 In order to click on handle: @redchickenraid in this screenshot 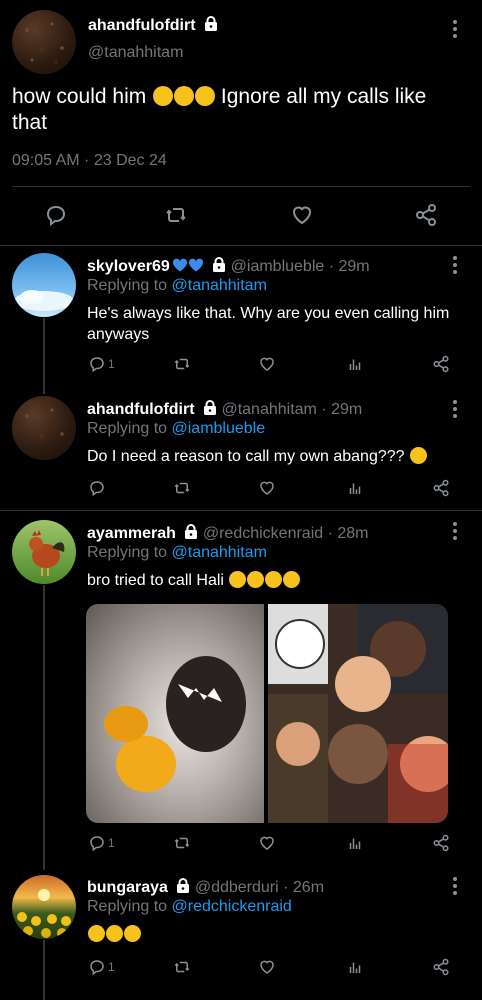, I will do `click(263, 533)`.